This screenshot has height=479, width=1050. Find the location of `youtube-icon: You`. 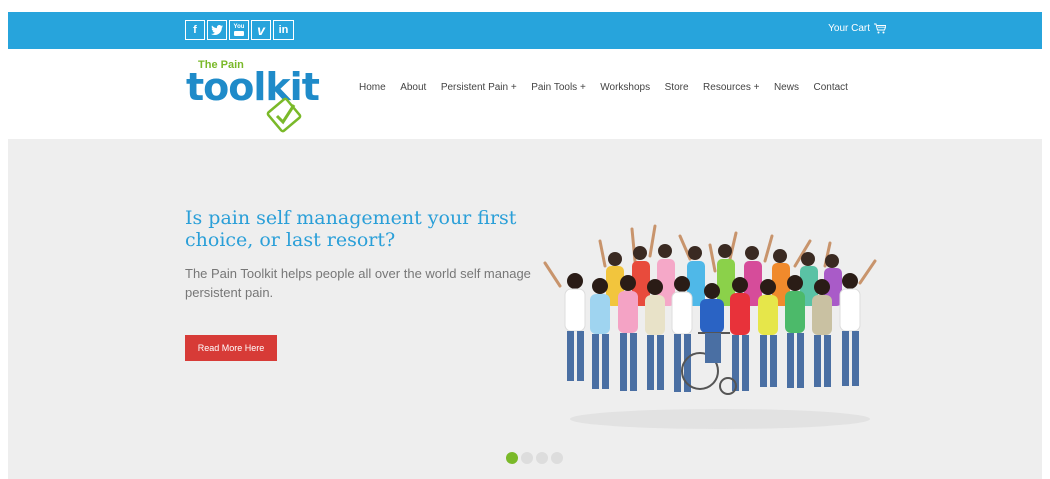

youtube-icon: You is located at coordinates (239, 30).